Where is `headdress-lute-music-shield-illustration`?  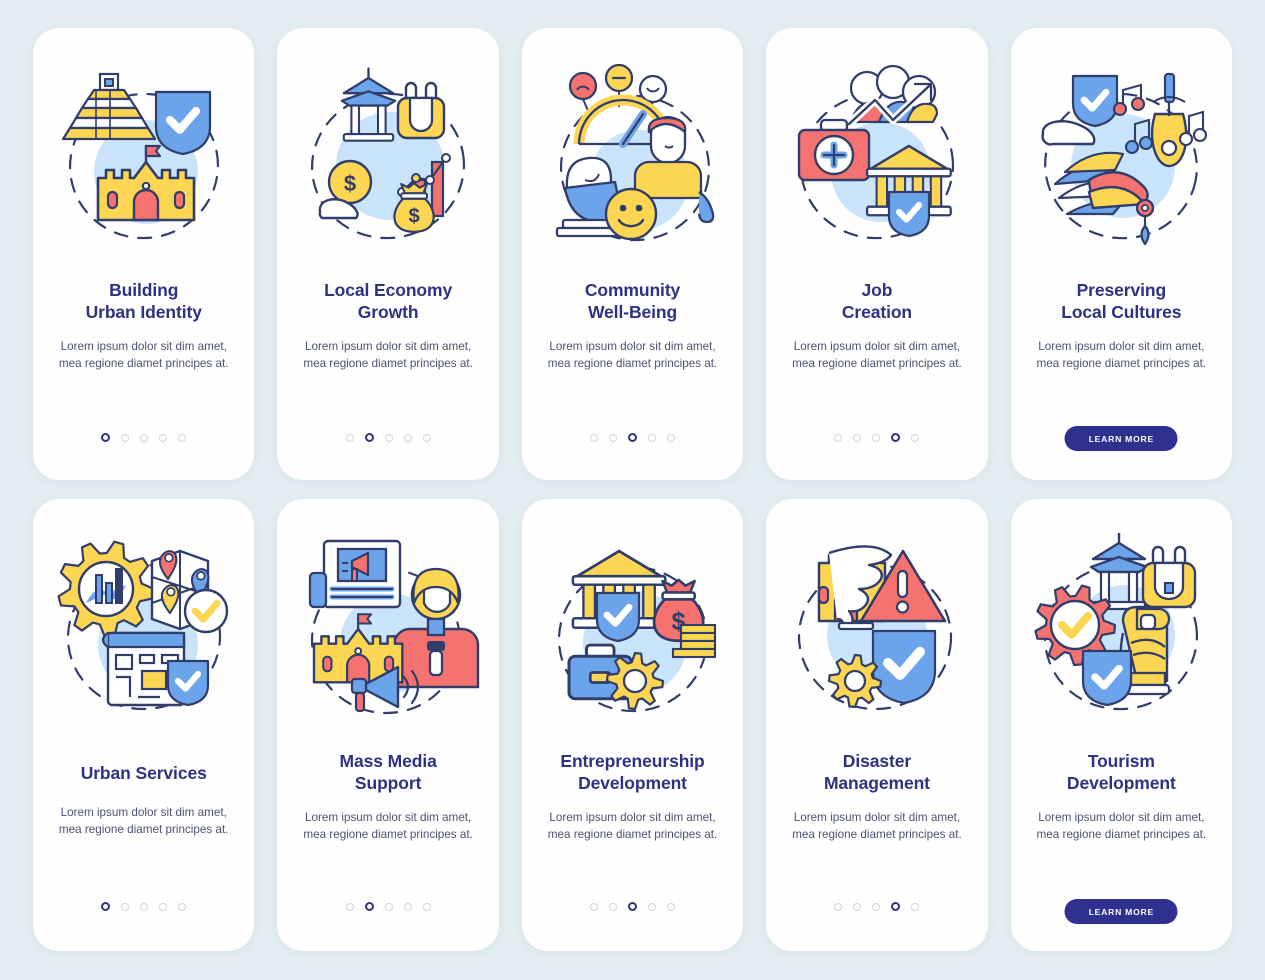
headdress-lute-music-shield-illustration is located at coordinates (1121, 164).